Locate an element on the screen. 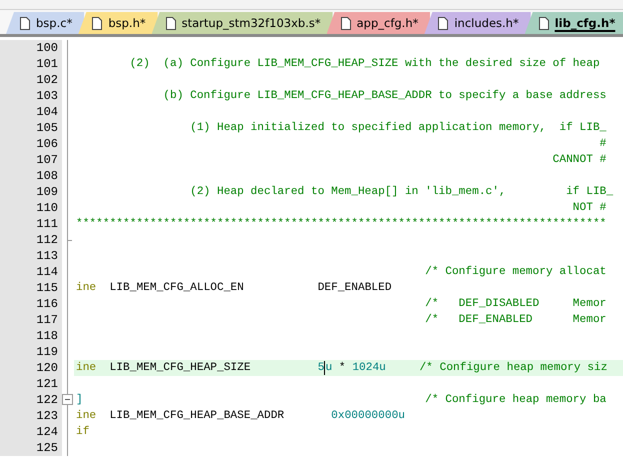 The width and height of the screenshot is (623, 461). line-number: 121 is located at coordinates (31, 384).